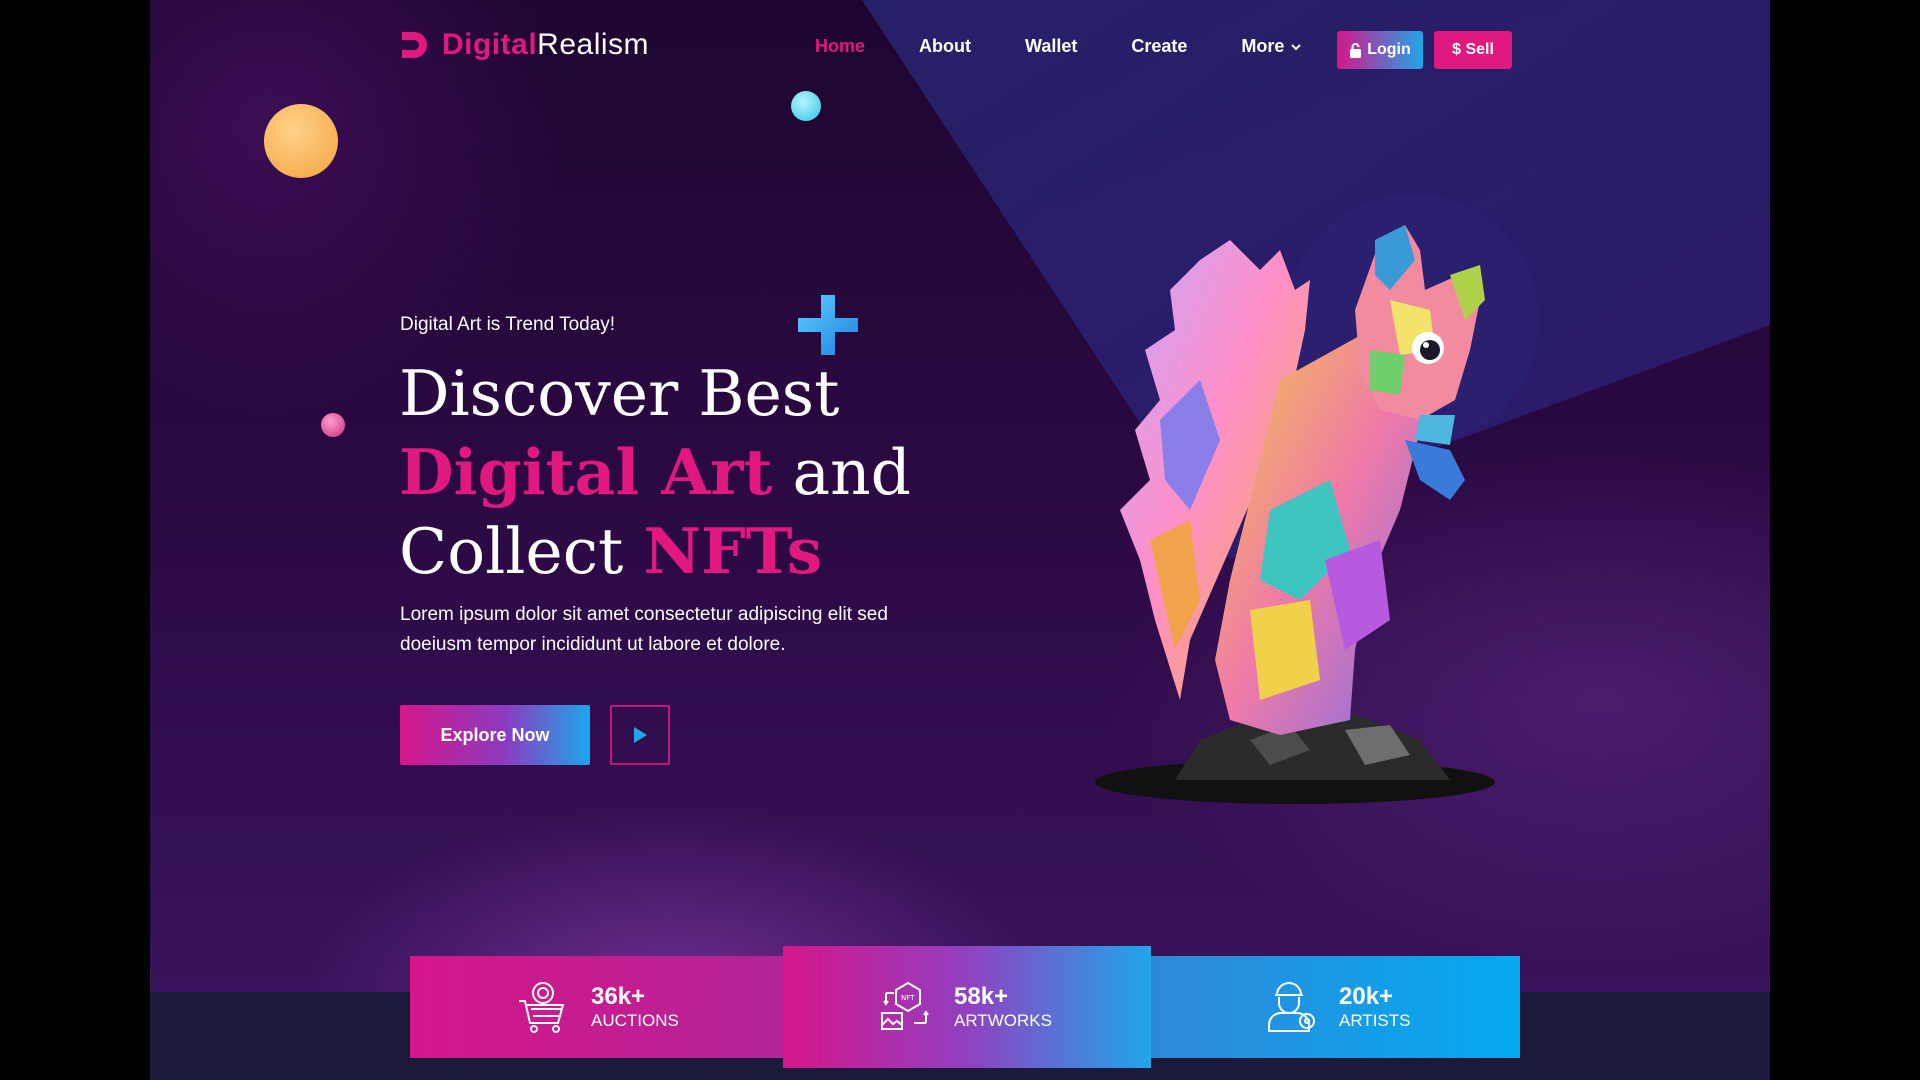 This screenshot has height=1080, width=1920. What do you see at coordinates (593, 44) in the screenshot?
I see `brand-name-part2: Realism` at bounding box center [593, 44].